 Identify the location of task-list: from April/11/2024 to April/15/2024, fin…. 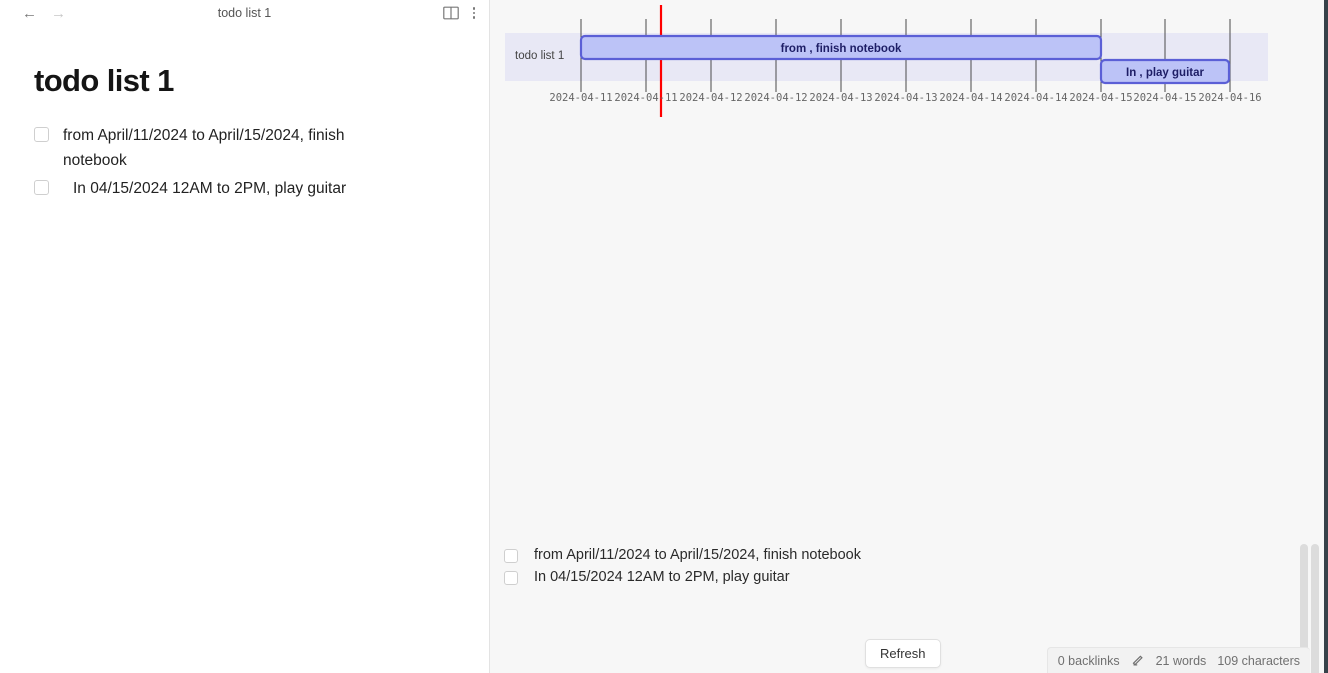
(243, 162).